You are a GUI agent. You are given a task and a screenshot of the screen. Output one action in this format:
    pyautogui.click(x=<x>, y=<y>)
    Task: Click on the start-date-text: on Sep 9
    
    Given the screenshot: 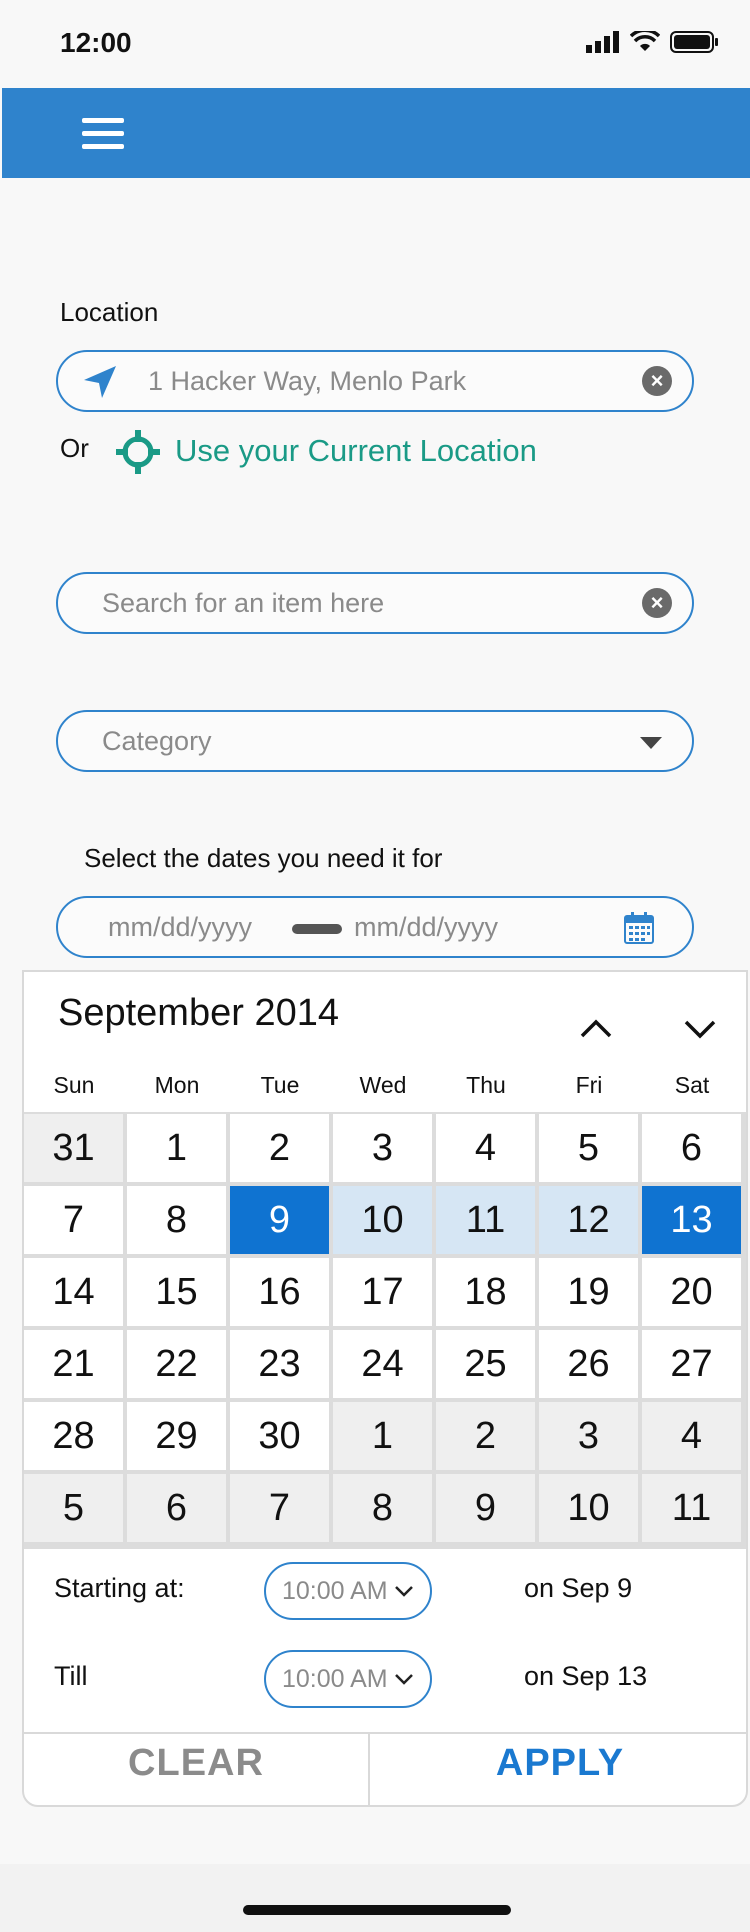 What is the action you would take?
    pyautogui.click(x=578, y=1588)
    